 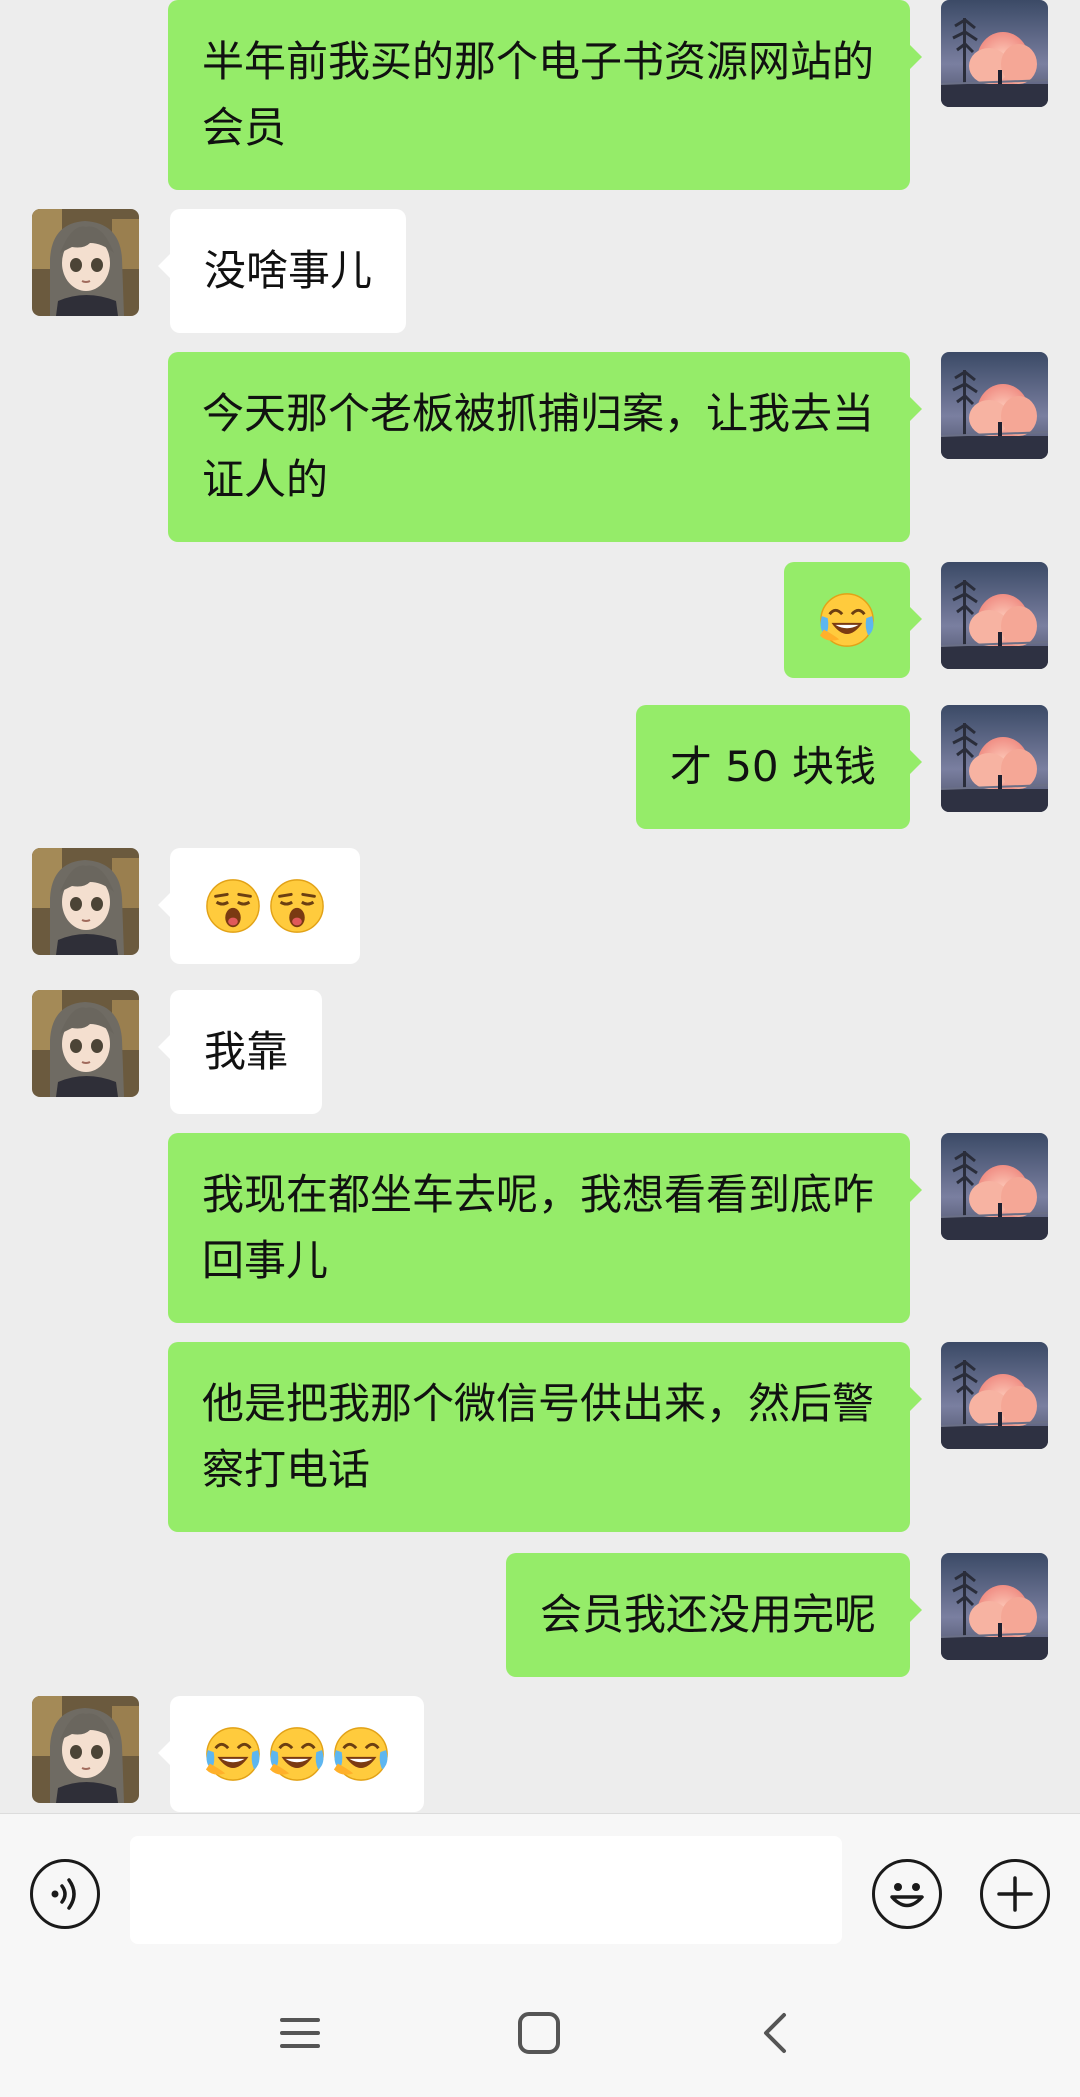 What do you see at coordinates (772, 766) in the screenshot?
I see `message-text: 才 50 块钱` at bounding box center [772, 766].